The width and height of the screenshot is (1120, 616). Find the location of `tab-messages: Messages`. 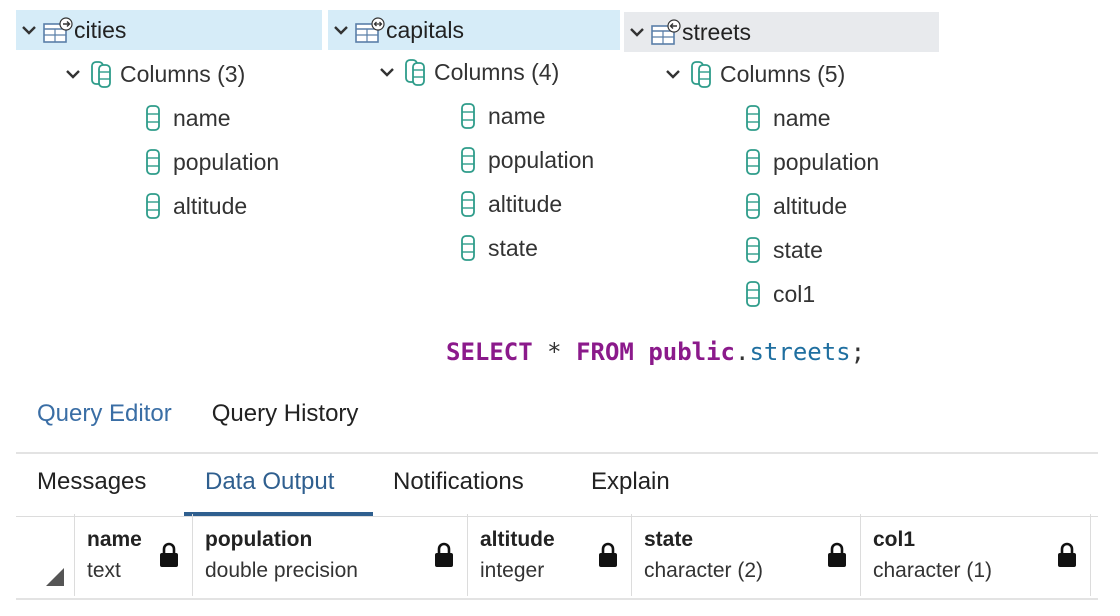

tab-messages: Messages is located at coordinates (91, 482).